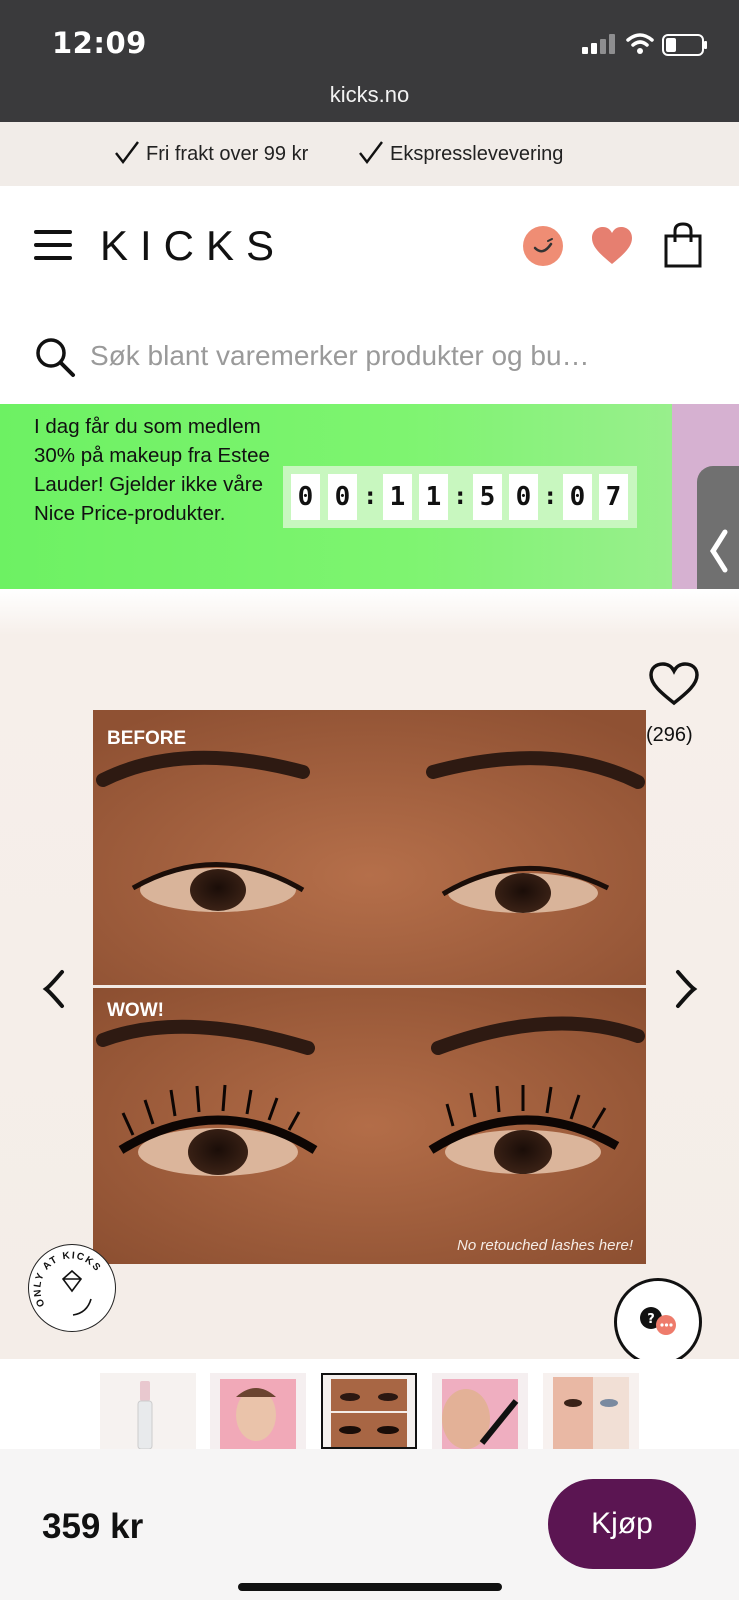 The width and height of the screenshot is (739, 1600). What do you see at coordinates (543, 246) in the screenshot?
I see `smile-icon` at bounding box center [543, 246].